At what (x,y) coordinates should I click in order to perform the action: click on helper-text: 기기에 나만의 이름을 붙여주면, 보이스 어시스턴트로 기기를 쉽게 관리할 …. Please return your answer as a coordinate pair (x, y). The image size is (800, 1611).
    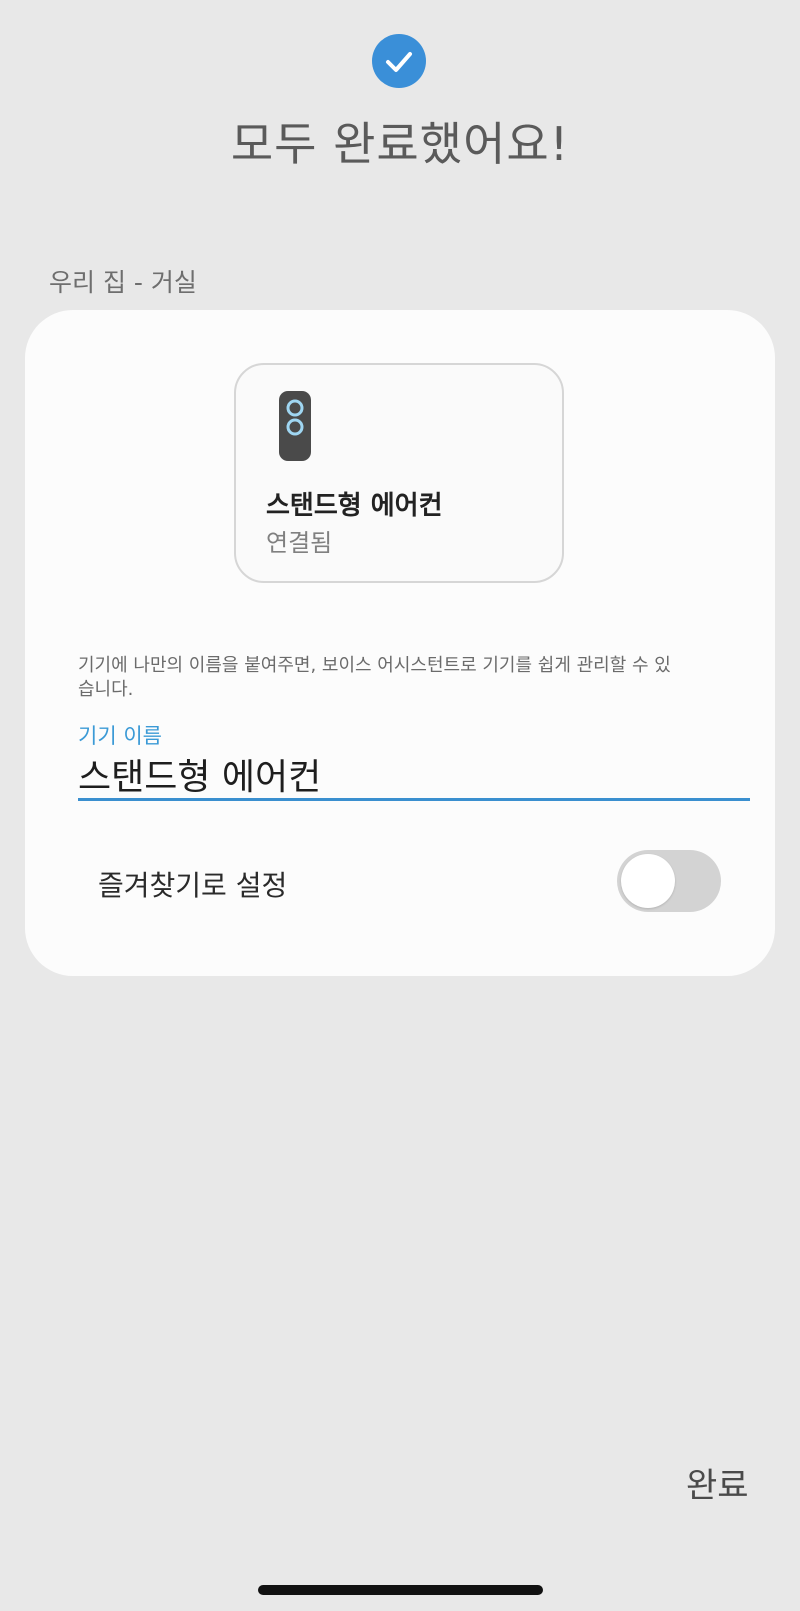
    Looking at the image, I should click on (374, 677).